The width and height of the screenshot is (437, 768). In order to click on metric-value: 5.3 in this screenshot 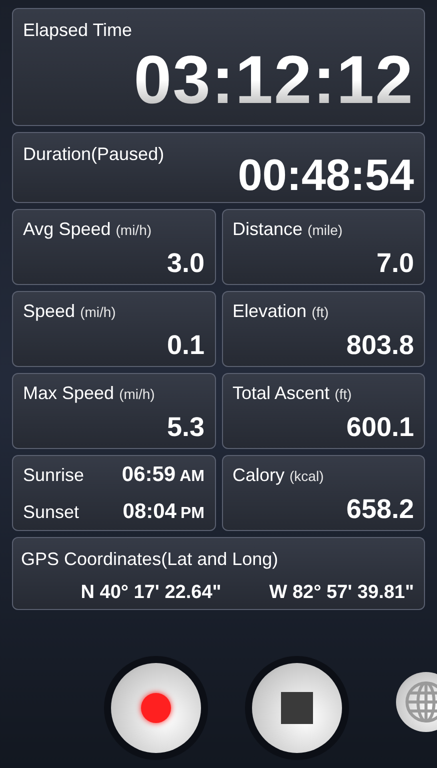, I will do `click(185, 427)`.